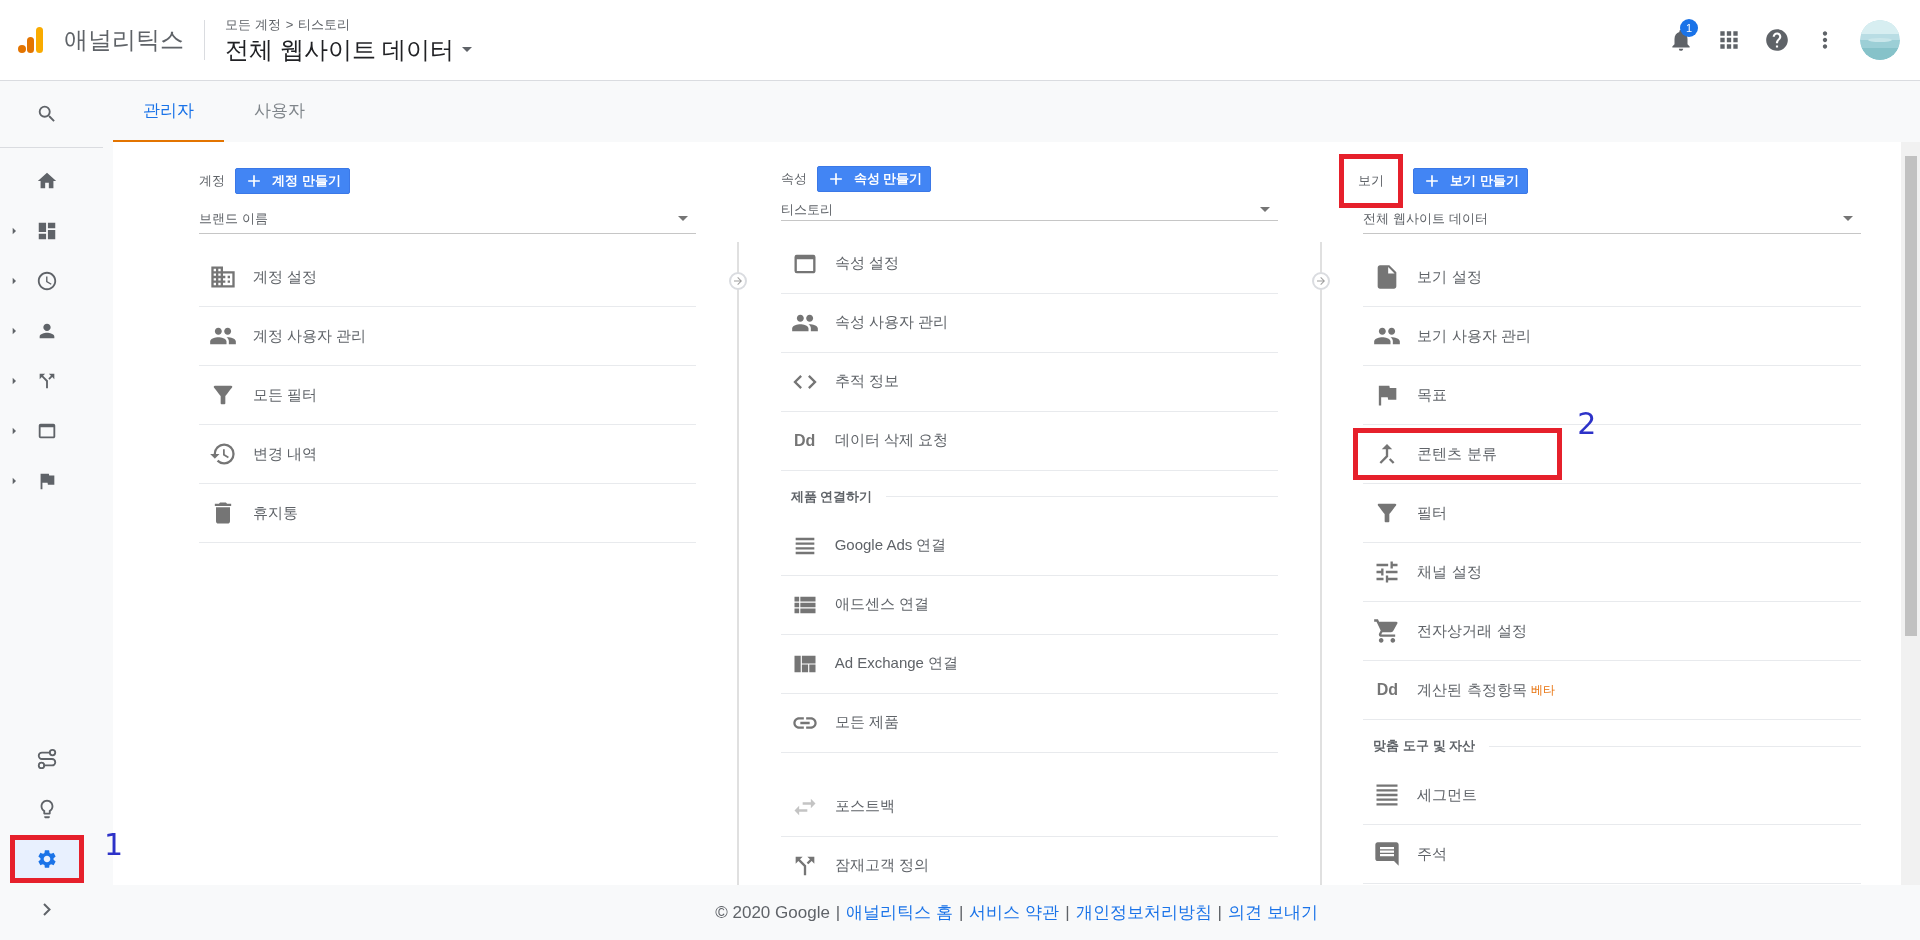 This screenshot has width=1920, height=940. I want to click on dropdown-field: 티스토리, so click(1029, 210).